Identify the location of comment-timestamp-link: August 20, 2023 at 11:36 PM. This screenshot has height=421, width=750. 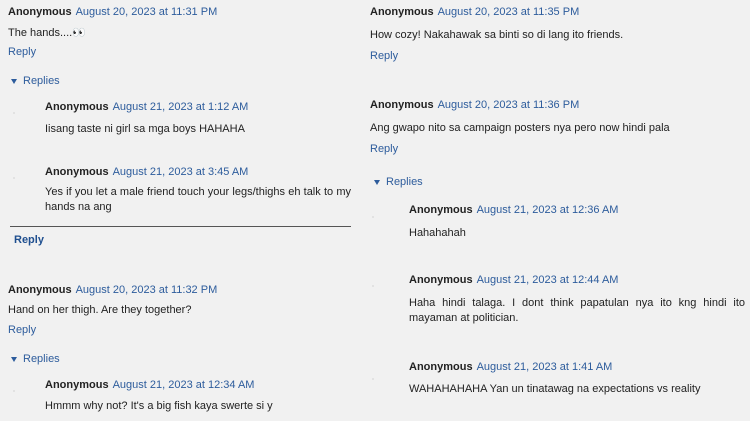
(509, 105).